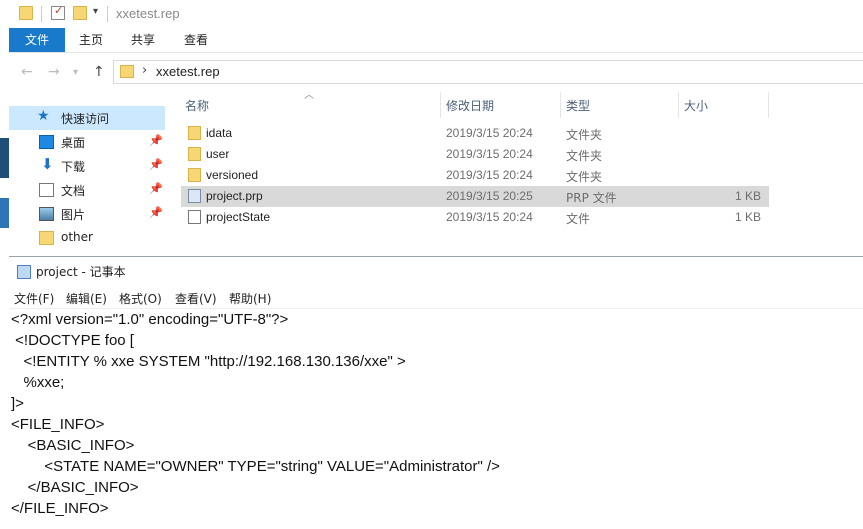 Image resolution: width=863 pixels, height=529 pixels. What do you see at coordinates (188, 71) in the screenshot?
I see `address-path: xxetest.rep` at bounding box center [188, 71].